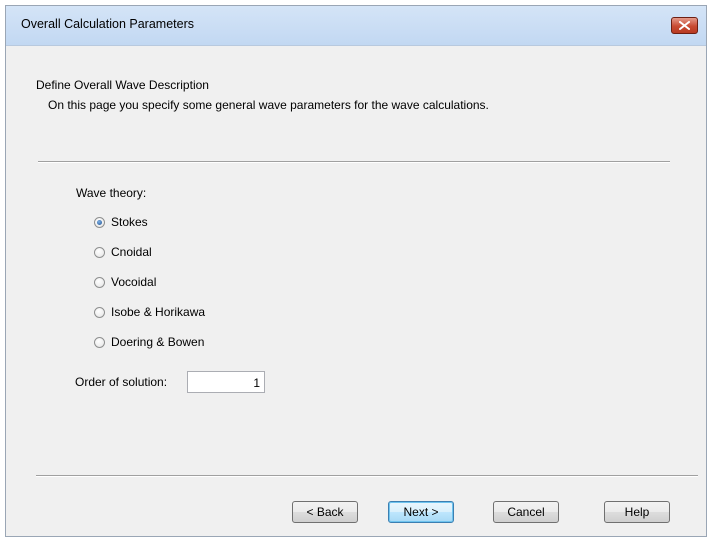 The height and width of the screenshot is (541, 712). I want to click on radio-label: Stokes, so click(129, 222).